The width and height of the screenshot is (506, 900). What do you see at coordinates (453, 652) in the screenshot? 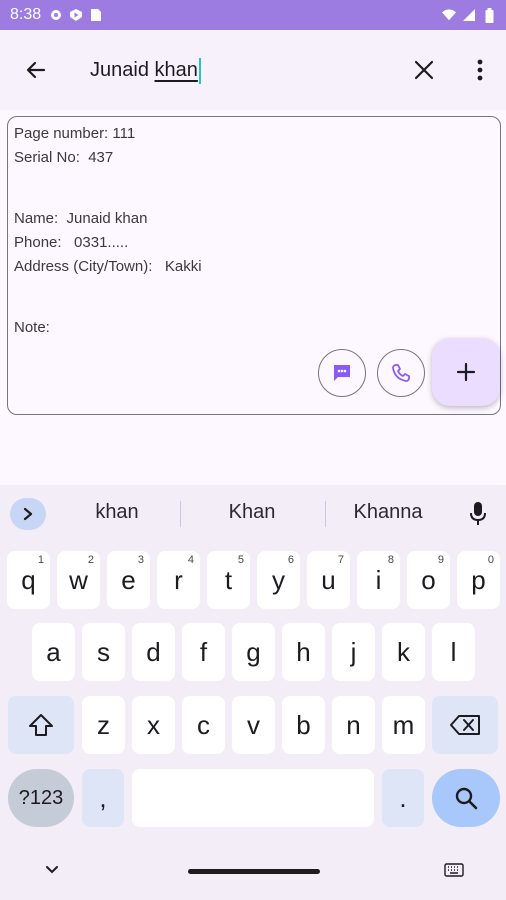
I see `key-l: l` at bounding box center [453, 652].